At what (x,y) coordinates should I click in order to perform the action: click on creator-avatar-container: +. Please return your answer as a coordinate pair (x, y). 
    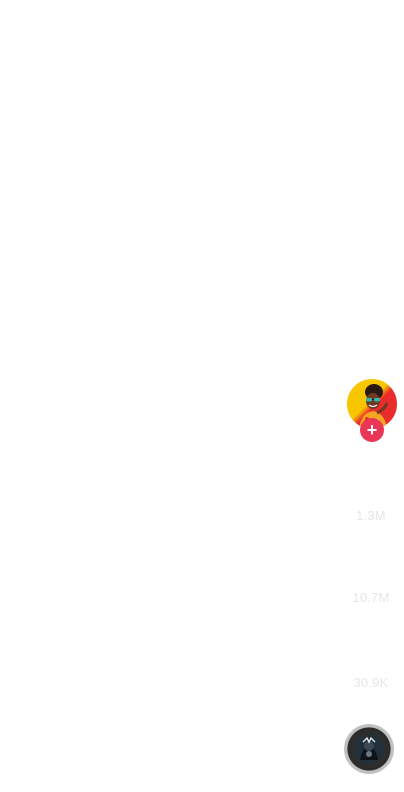
    Looking at the image, I should click on (372, 410).